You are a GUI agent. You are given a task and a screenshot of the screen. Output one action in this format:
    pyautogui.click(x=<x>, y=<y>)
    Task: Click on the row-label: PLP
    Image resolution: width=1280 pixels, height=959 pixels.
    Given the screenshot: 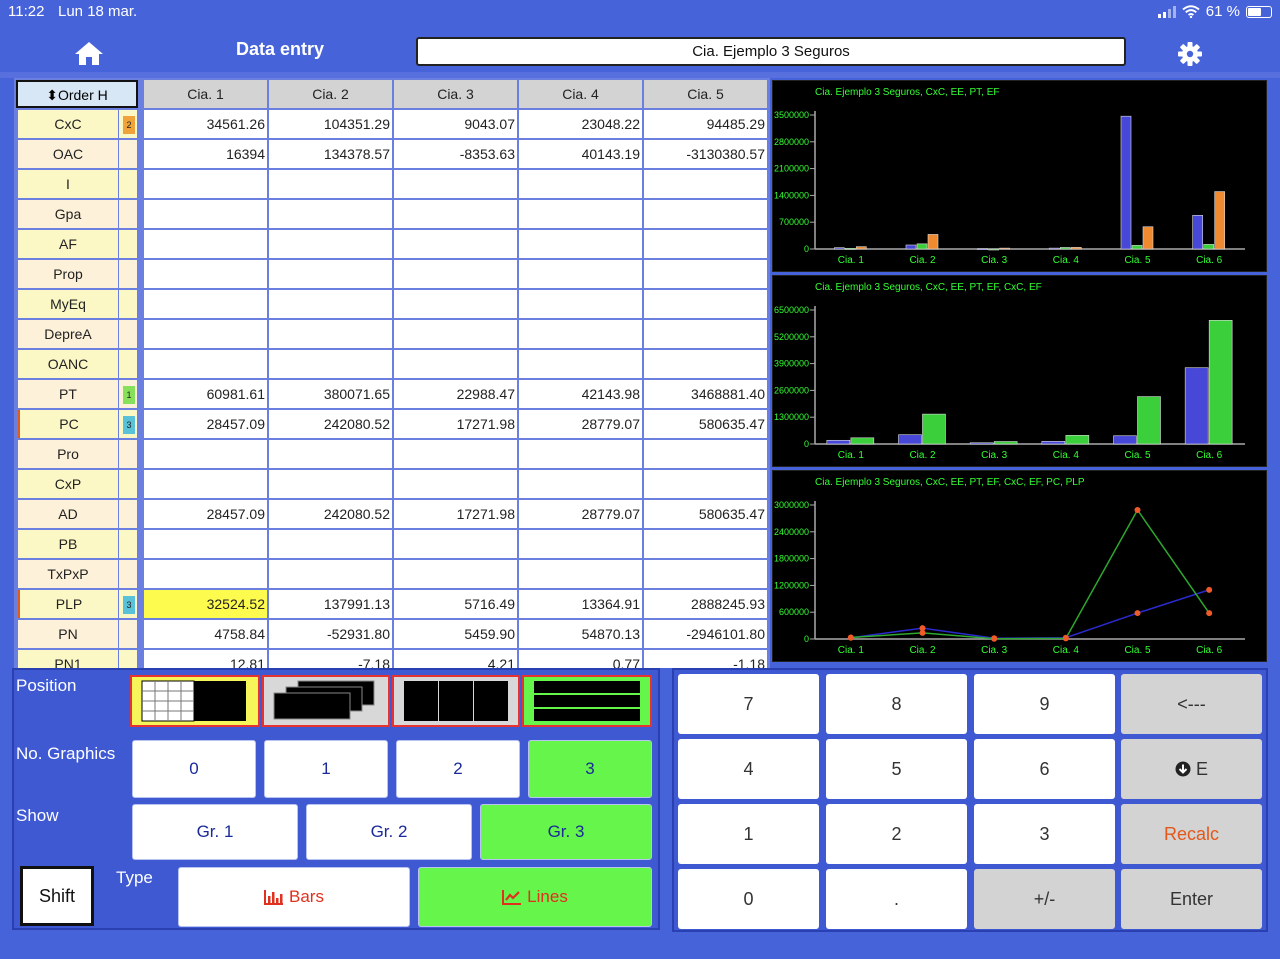 What is the action you would take?
    pyautogui.click(x=68, y=604)
    